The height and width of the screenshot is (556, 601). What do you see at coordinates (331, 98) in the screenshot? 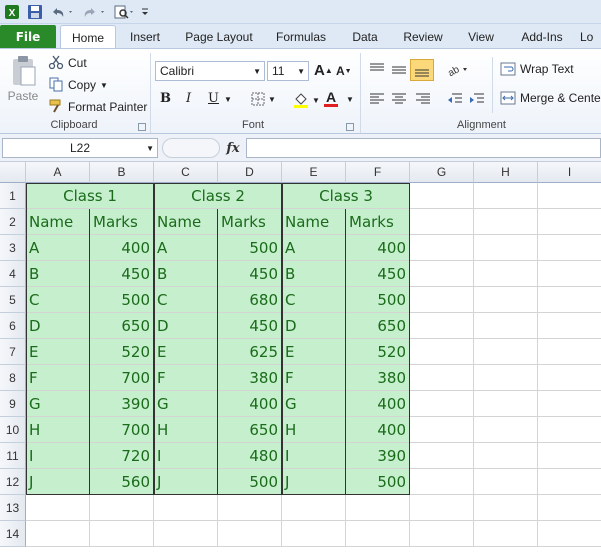
I see `font-color-button: A` at bounding box center [331, 98].